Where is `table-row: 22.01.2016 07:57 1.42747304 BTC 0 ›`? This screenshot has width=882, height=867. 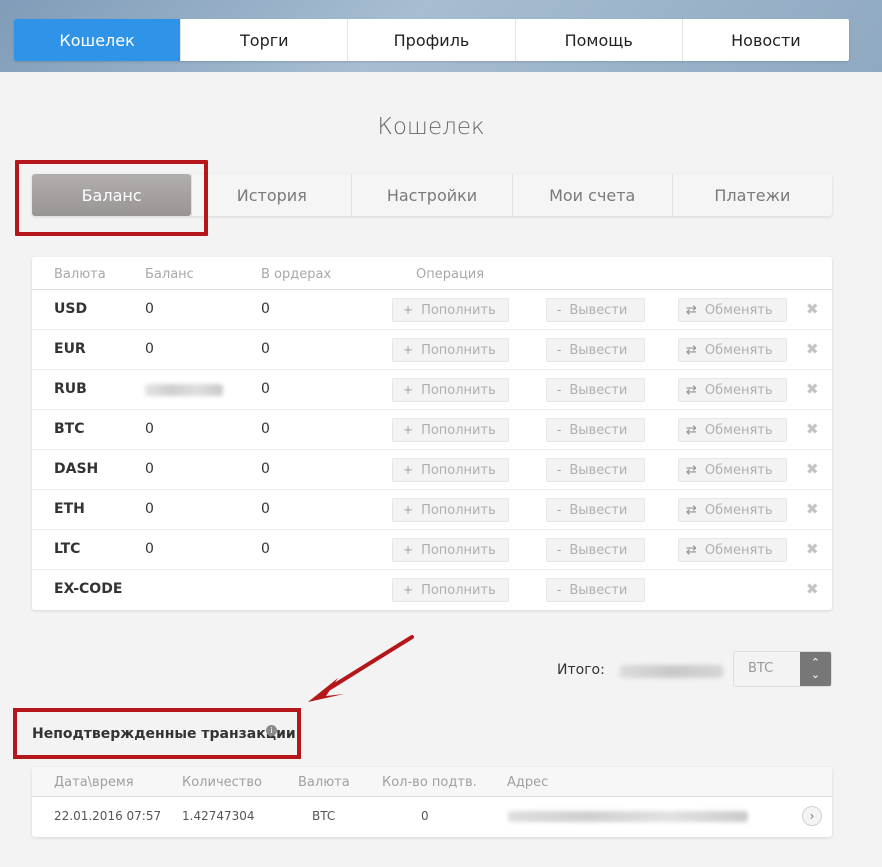
table-row: 22.01.2016 07:57 1.42747304 BTC 0 › is located at coordinates (432, 816).